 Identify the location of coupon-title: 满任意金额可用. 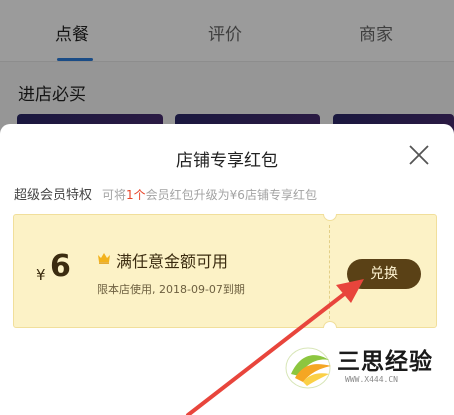
(172, 261).